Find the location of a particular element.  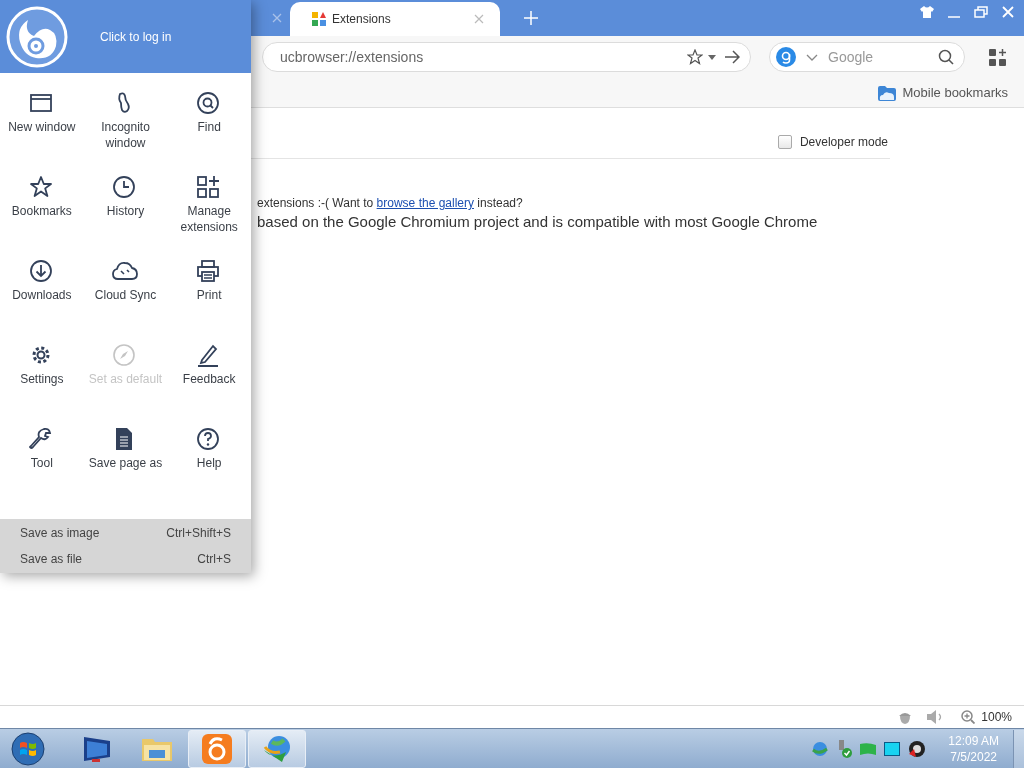

menu-item: Print is located at coordinates (209, 301).